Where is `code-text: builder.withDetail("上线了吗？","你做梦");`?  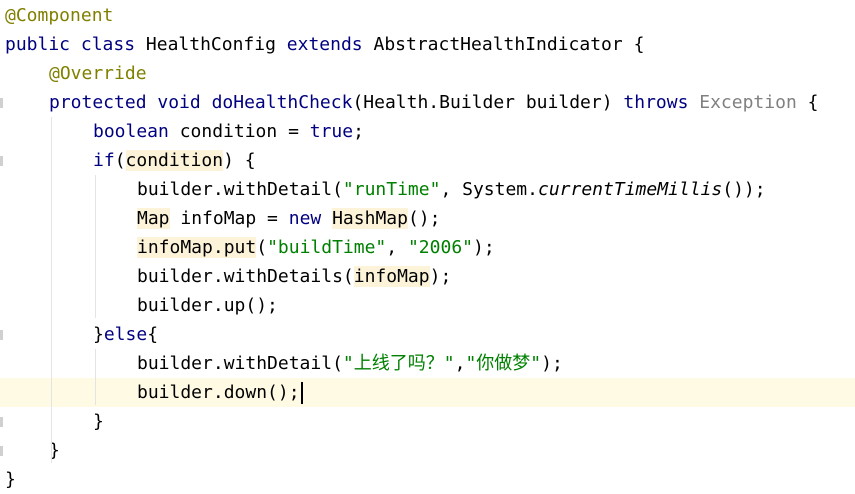 code-text: builder.withDetail("上线了吗？","你做梦"); is located at coordinates (350, 363).